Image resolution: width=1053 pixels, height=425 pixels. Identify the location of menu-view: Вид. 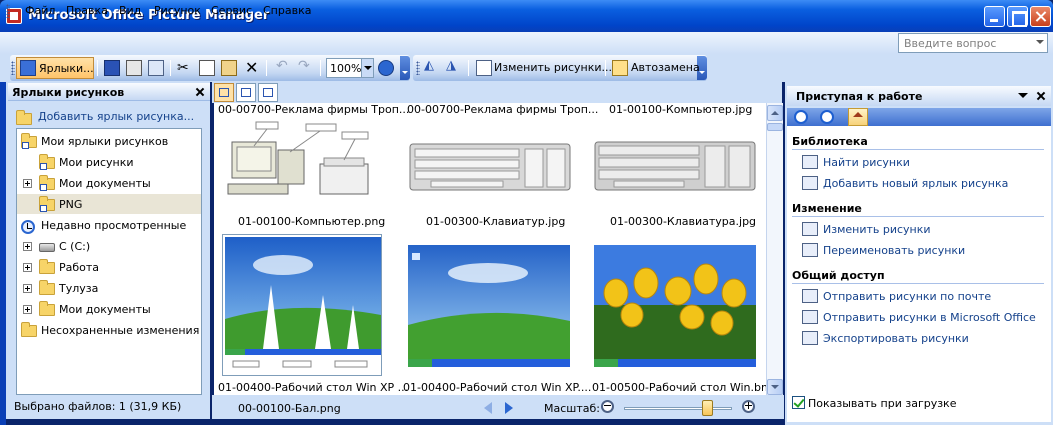
(130, 10).